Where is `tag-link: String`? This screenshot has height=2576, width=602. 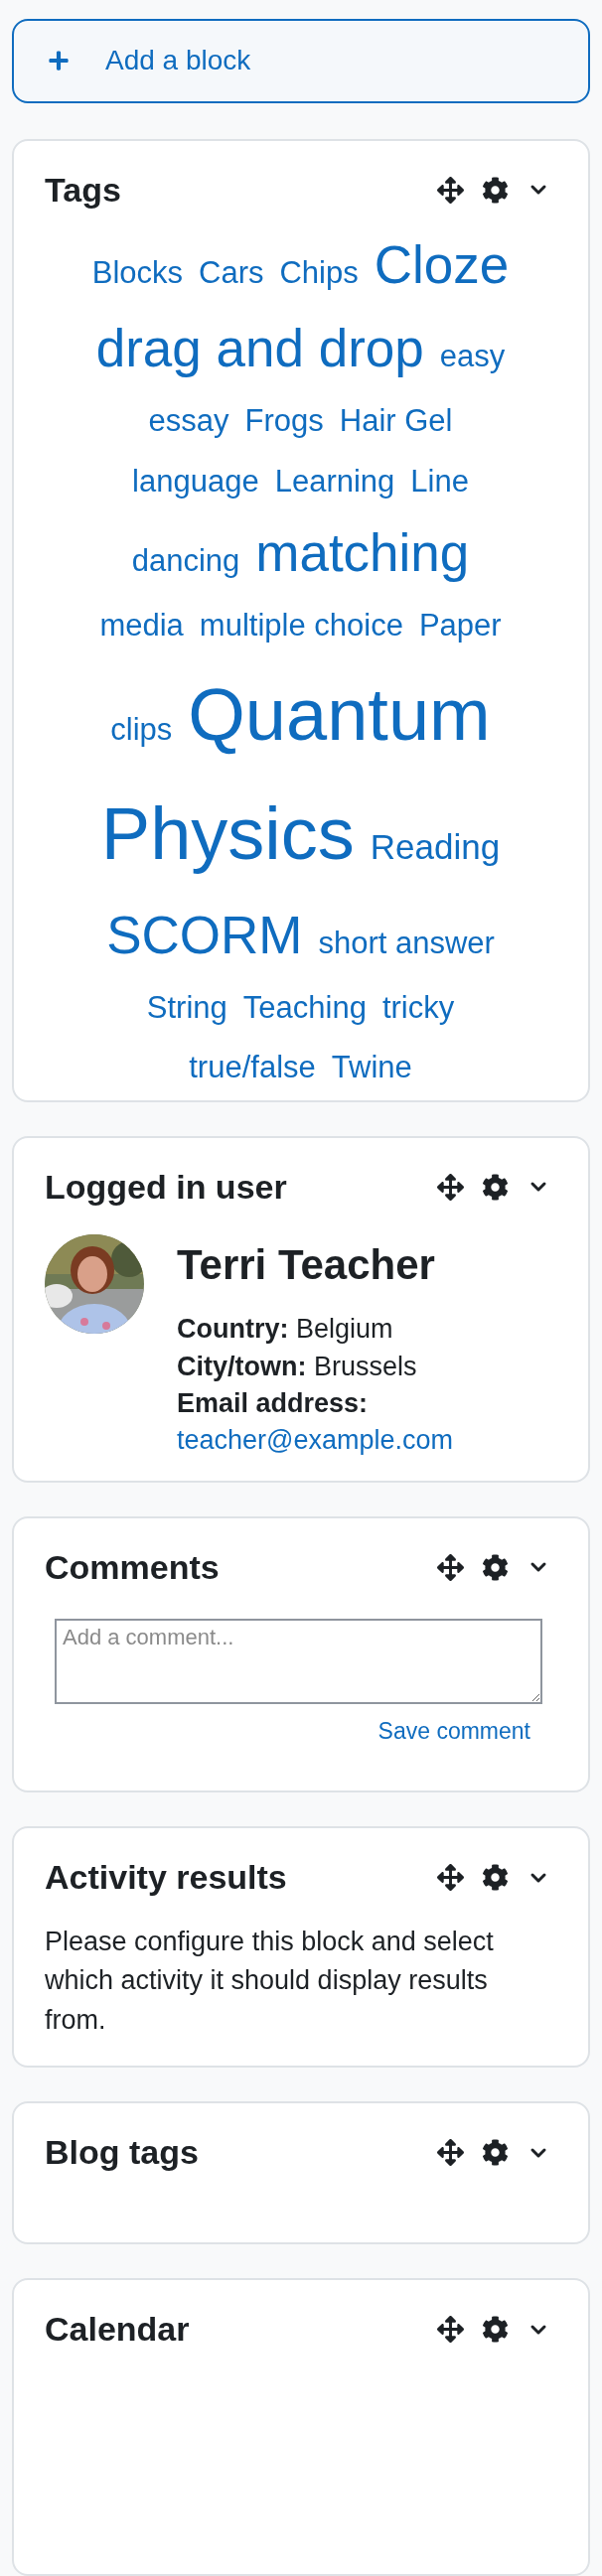 tag-link: String is located at coordinates (186, 1008).